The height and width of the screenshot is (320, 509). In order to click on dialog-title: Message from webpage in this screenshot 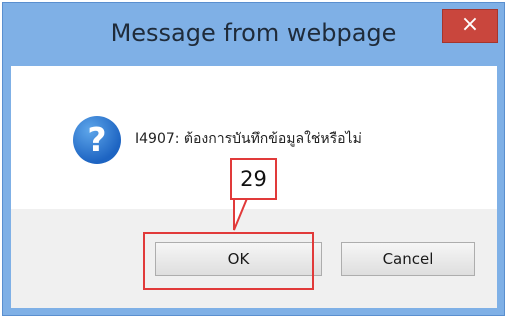, I will do `click(253, 33)`.